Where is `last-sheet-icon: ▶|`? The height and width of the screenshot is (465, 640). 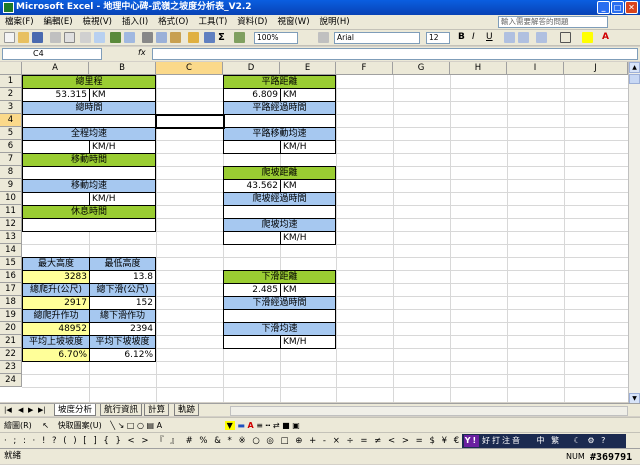 last-sheet-icon: ▶| is located at coordinates (42, 410).